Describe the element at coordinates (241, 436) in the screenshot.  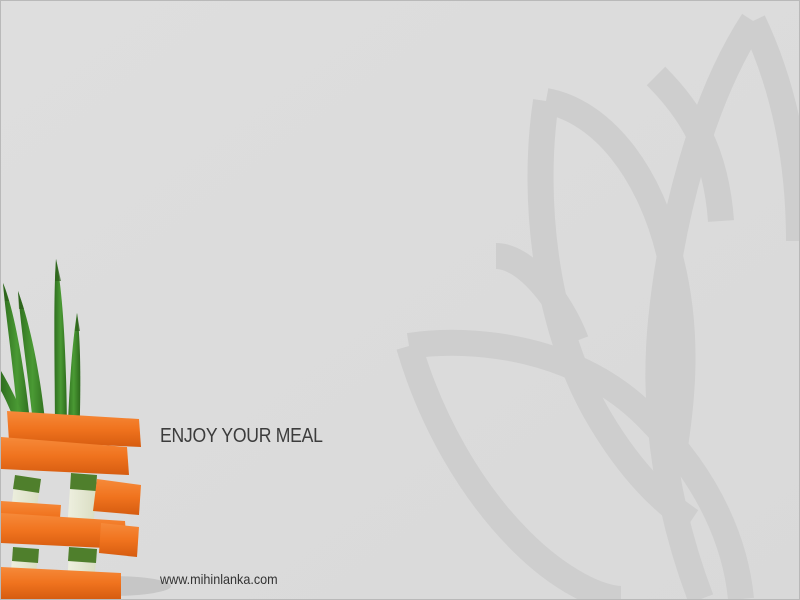
I see `tagline-text: ENJOY YOUR MEAL` at that location.